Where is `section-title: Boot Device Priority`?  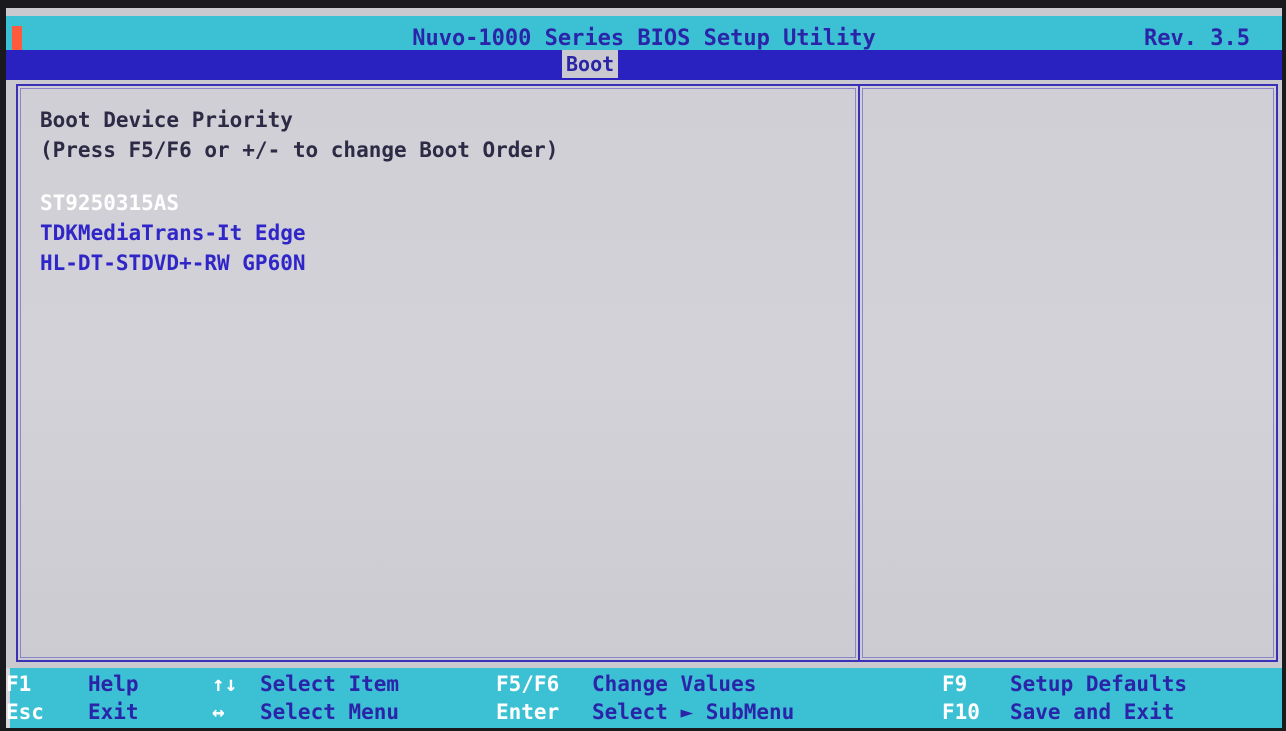 section-title: Boot Device Priority is located at coordinates (166, 120).